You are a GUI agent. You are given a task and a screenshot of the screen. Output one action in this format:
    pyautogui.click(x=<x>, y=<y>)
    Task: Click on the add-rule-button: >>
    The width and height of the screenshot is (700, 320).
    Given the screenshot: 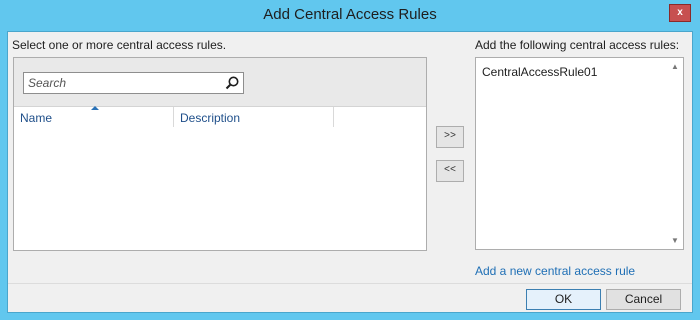 What is the action you would take?
    pyautogui.click(x=450, y=137)
    